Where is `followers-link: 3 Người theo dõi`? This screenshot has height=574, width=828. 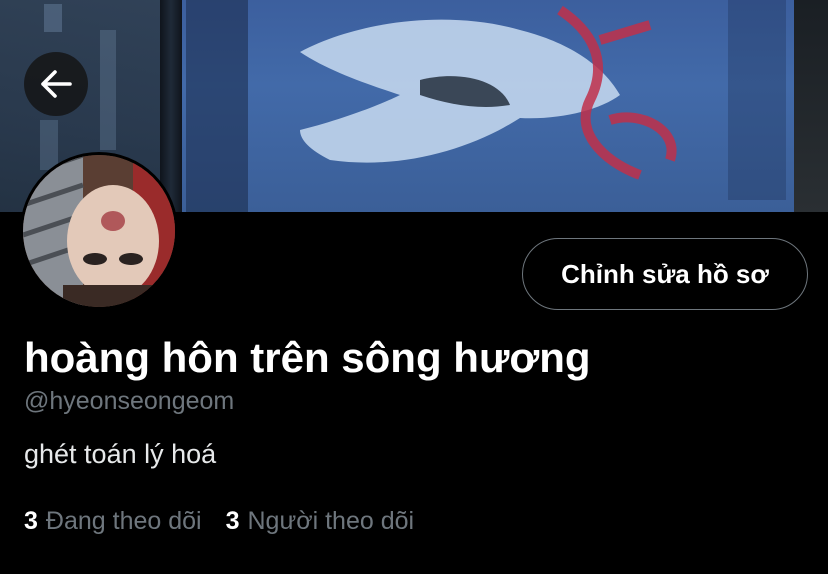 followers-link: 3 Người theo dõi is located at coordinates (320, 521).